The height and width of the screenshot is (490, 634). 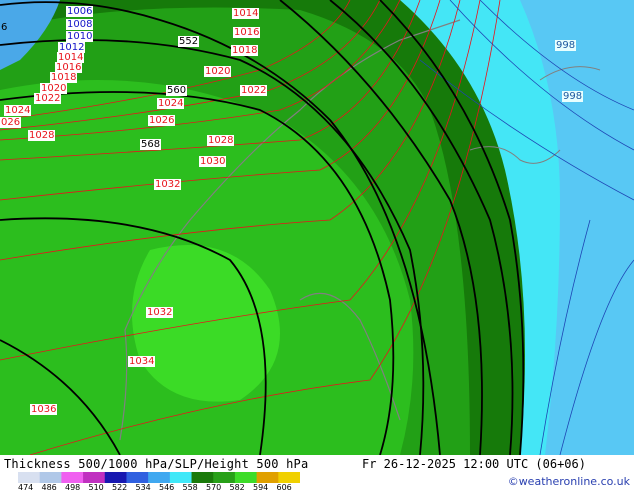 What do you see at coordinates (120, 486) in the screenshot?
I see `colorbar-tick-label: 522` at bounding box center [120, 486].